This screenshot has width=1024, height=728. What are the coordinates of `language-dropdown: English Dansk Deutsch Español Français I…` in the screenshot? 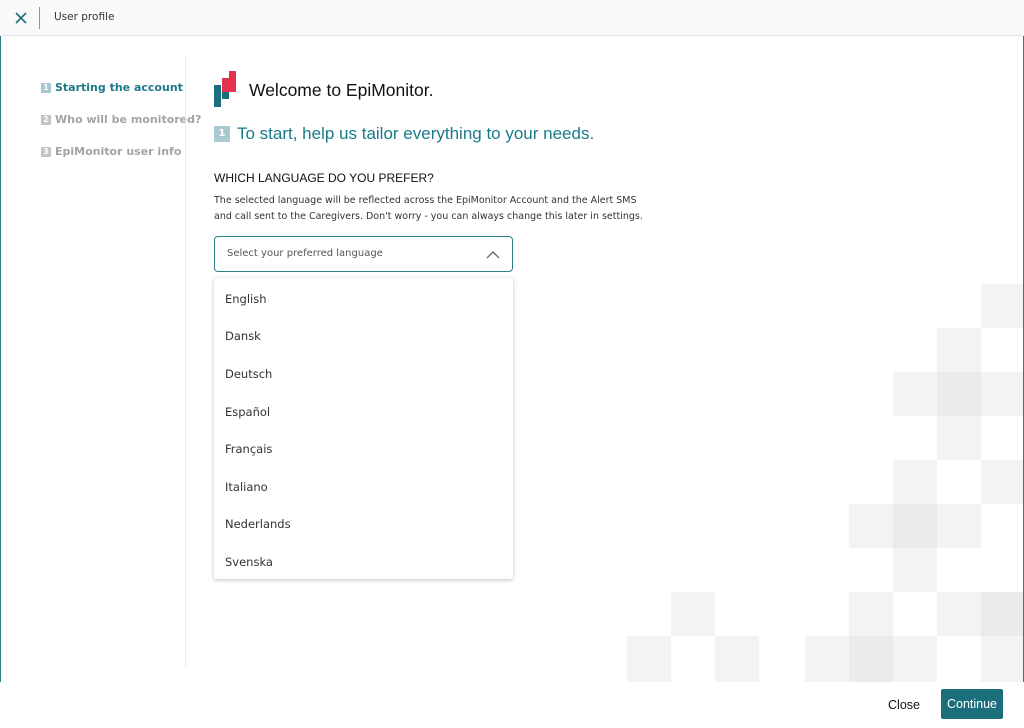 It's located at (363, 428).